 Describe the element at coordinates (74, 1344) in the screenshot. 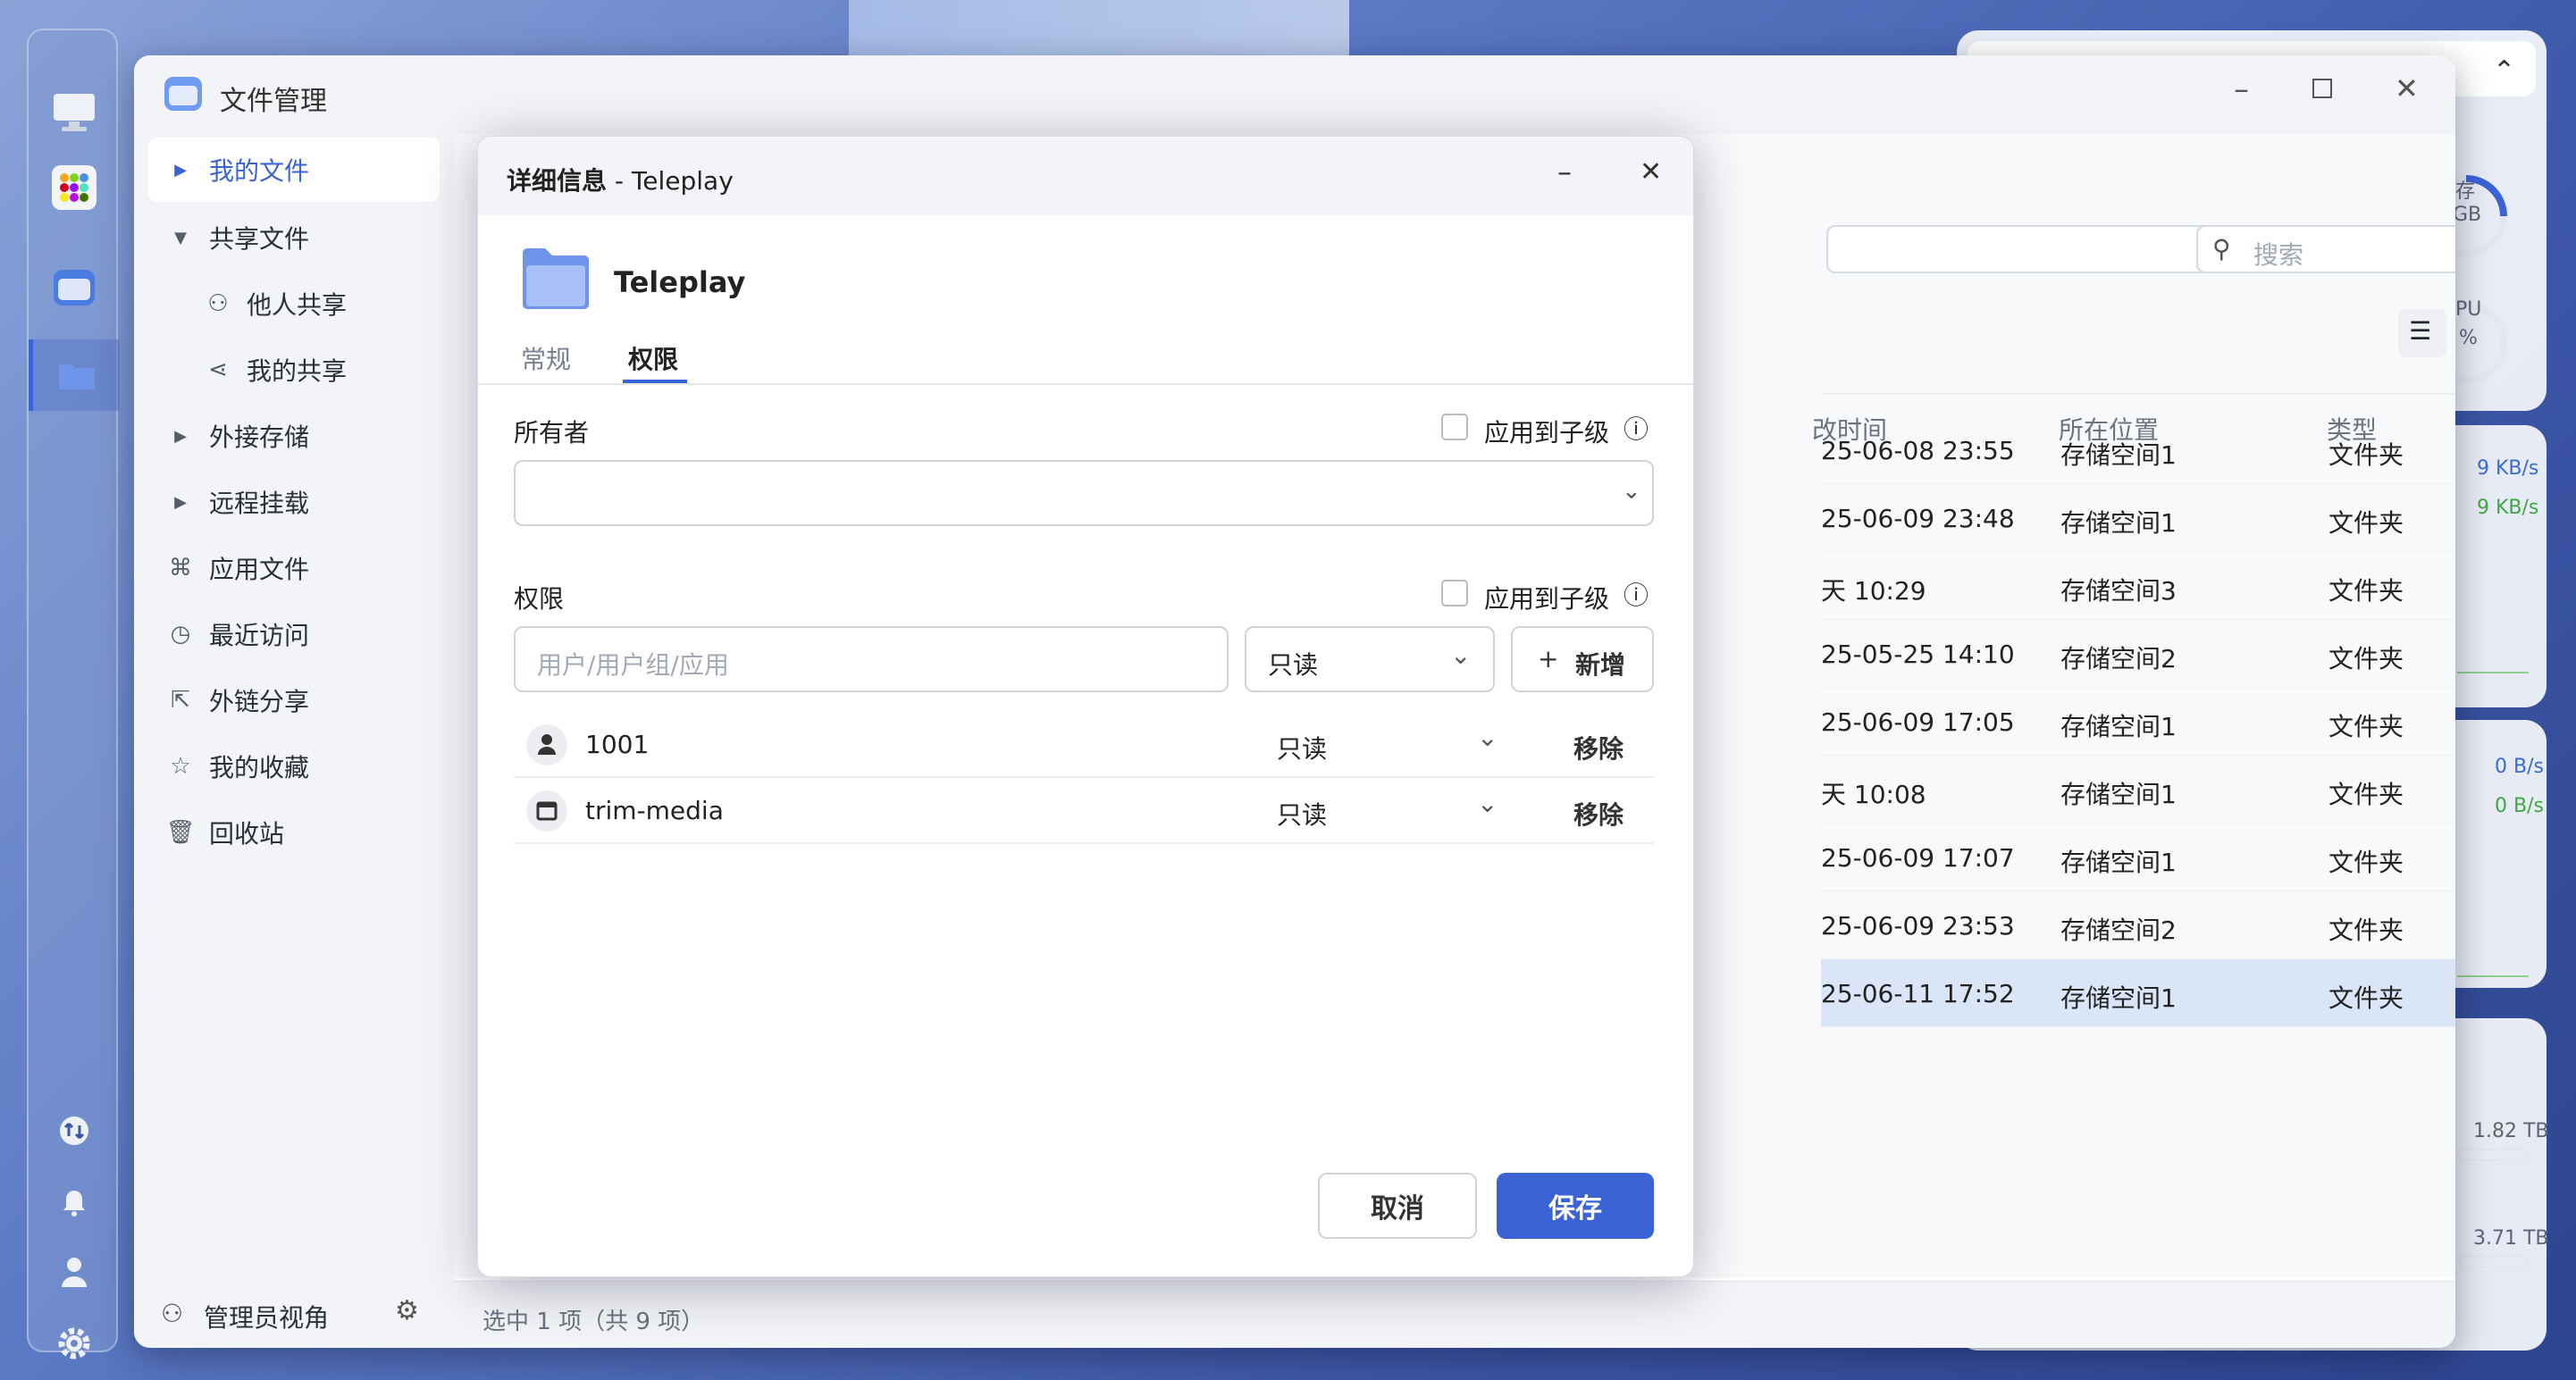

I see `dock-settings` at that location.